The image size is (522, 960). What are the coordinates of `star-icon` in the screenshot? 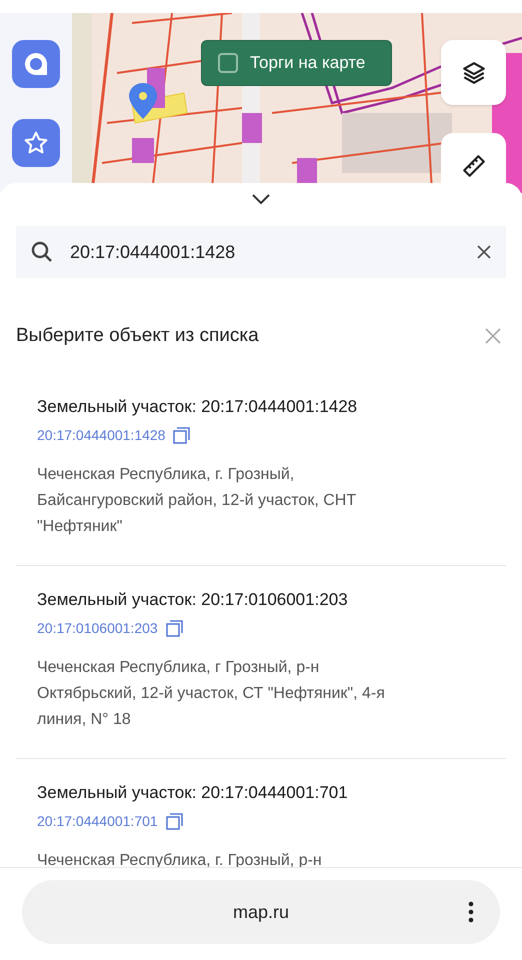 It's located at (36, 143).